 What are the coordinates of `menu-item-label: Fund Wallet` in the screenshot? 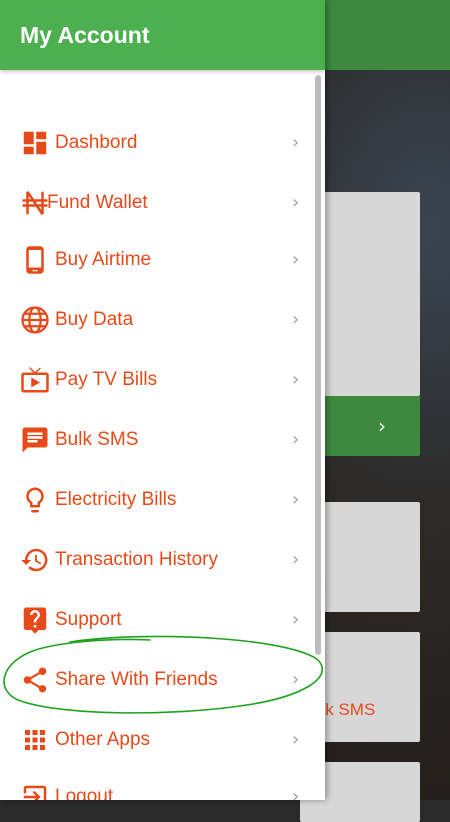 It's located at (97, 202).